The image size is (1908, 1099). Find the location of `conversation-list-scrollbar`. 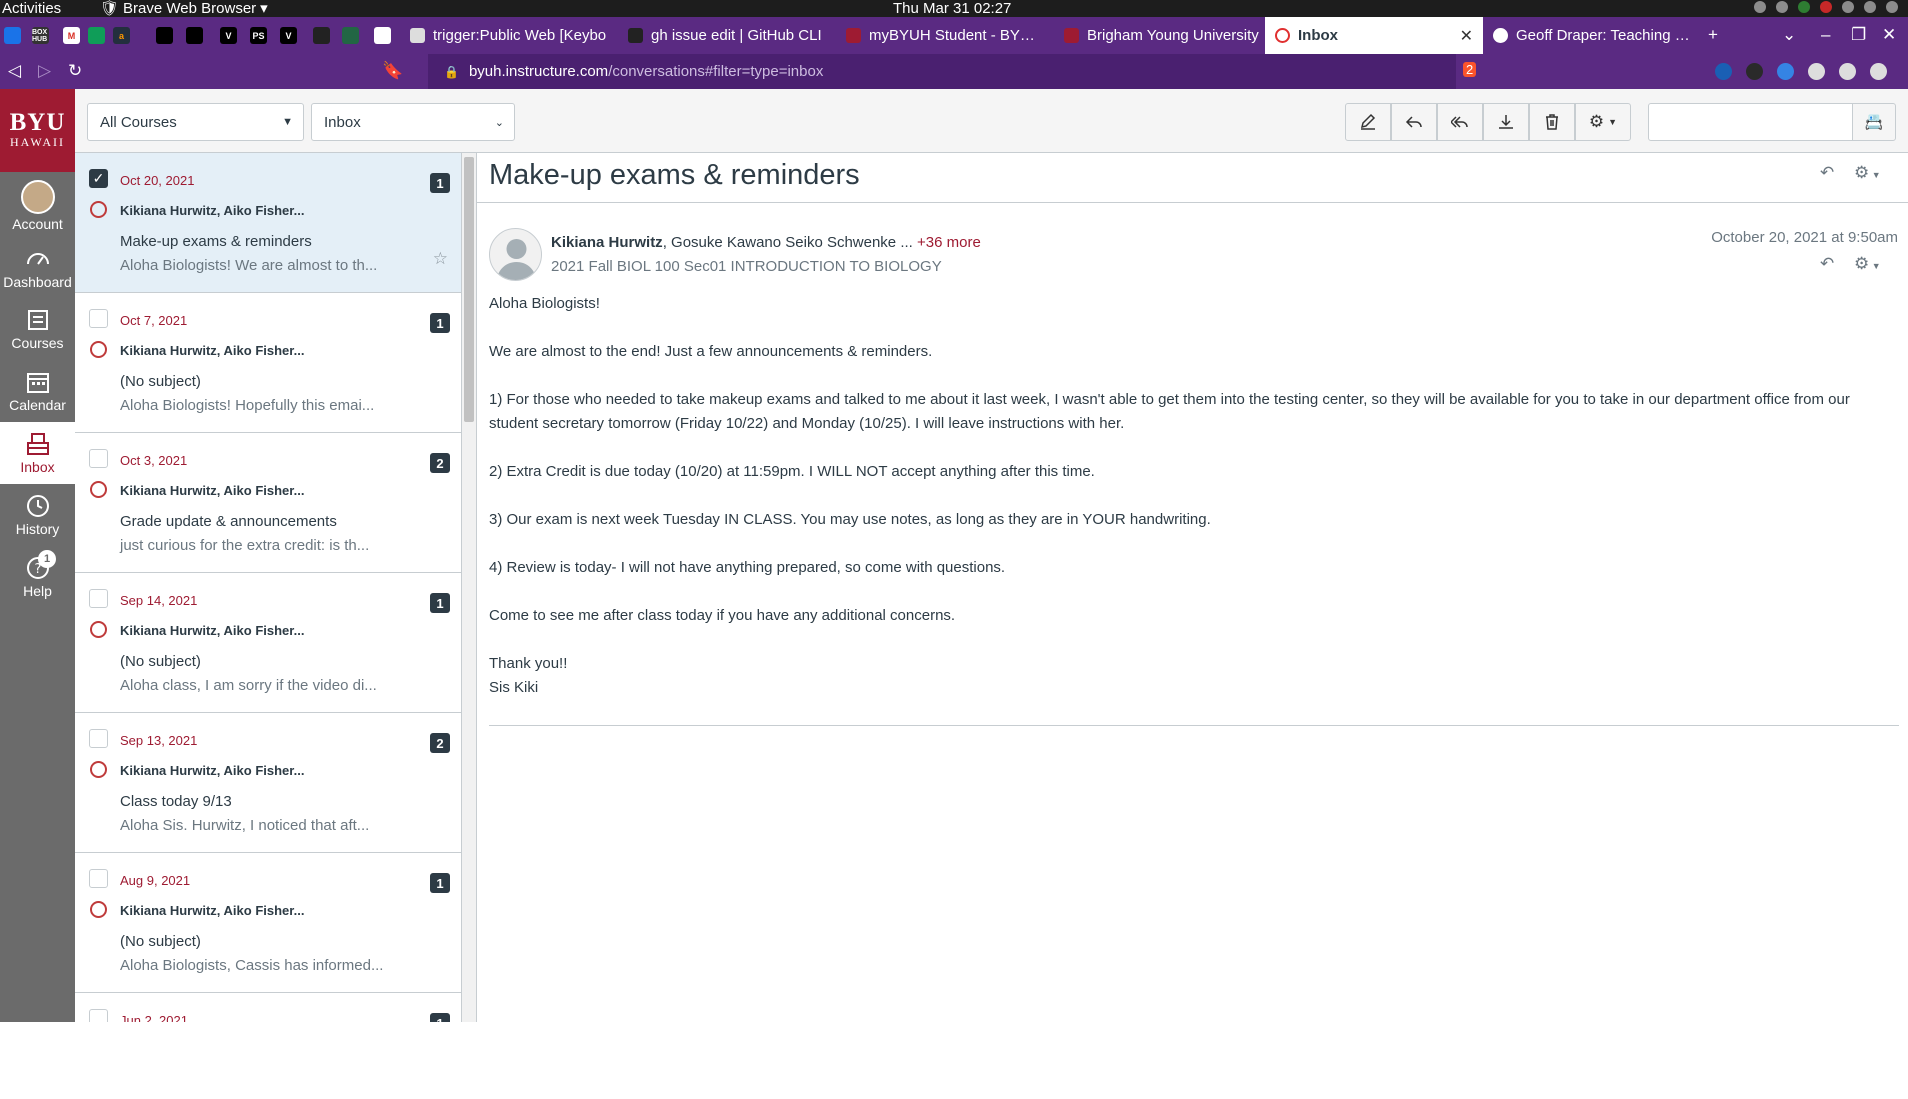

conversation-list-scrollbar is located at coordinates (469, 587).